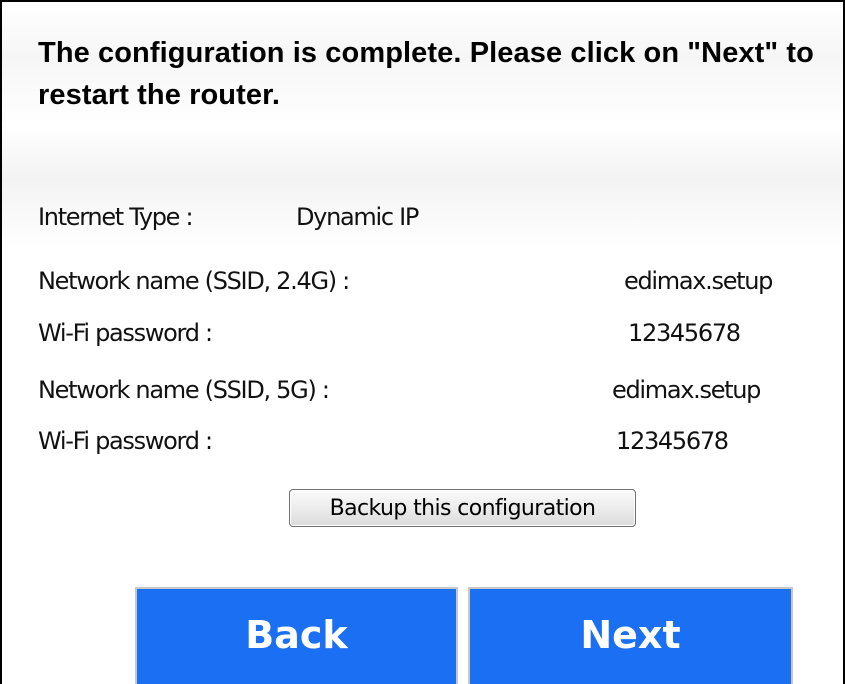 The image size is (845, 684). What do you see at coordinates (462, 508) in the screenshot?
I see `backup-configuration-button: Backup this configuration` at bounding box center [462, 508].